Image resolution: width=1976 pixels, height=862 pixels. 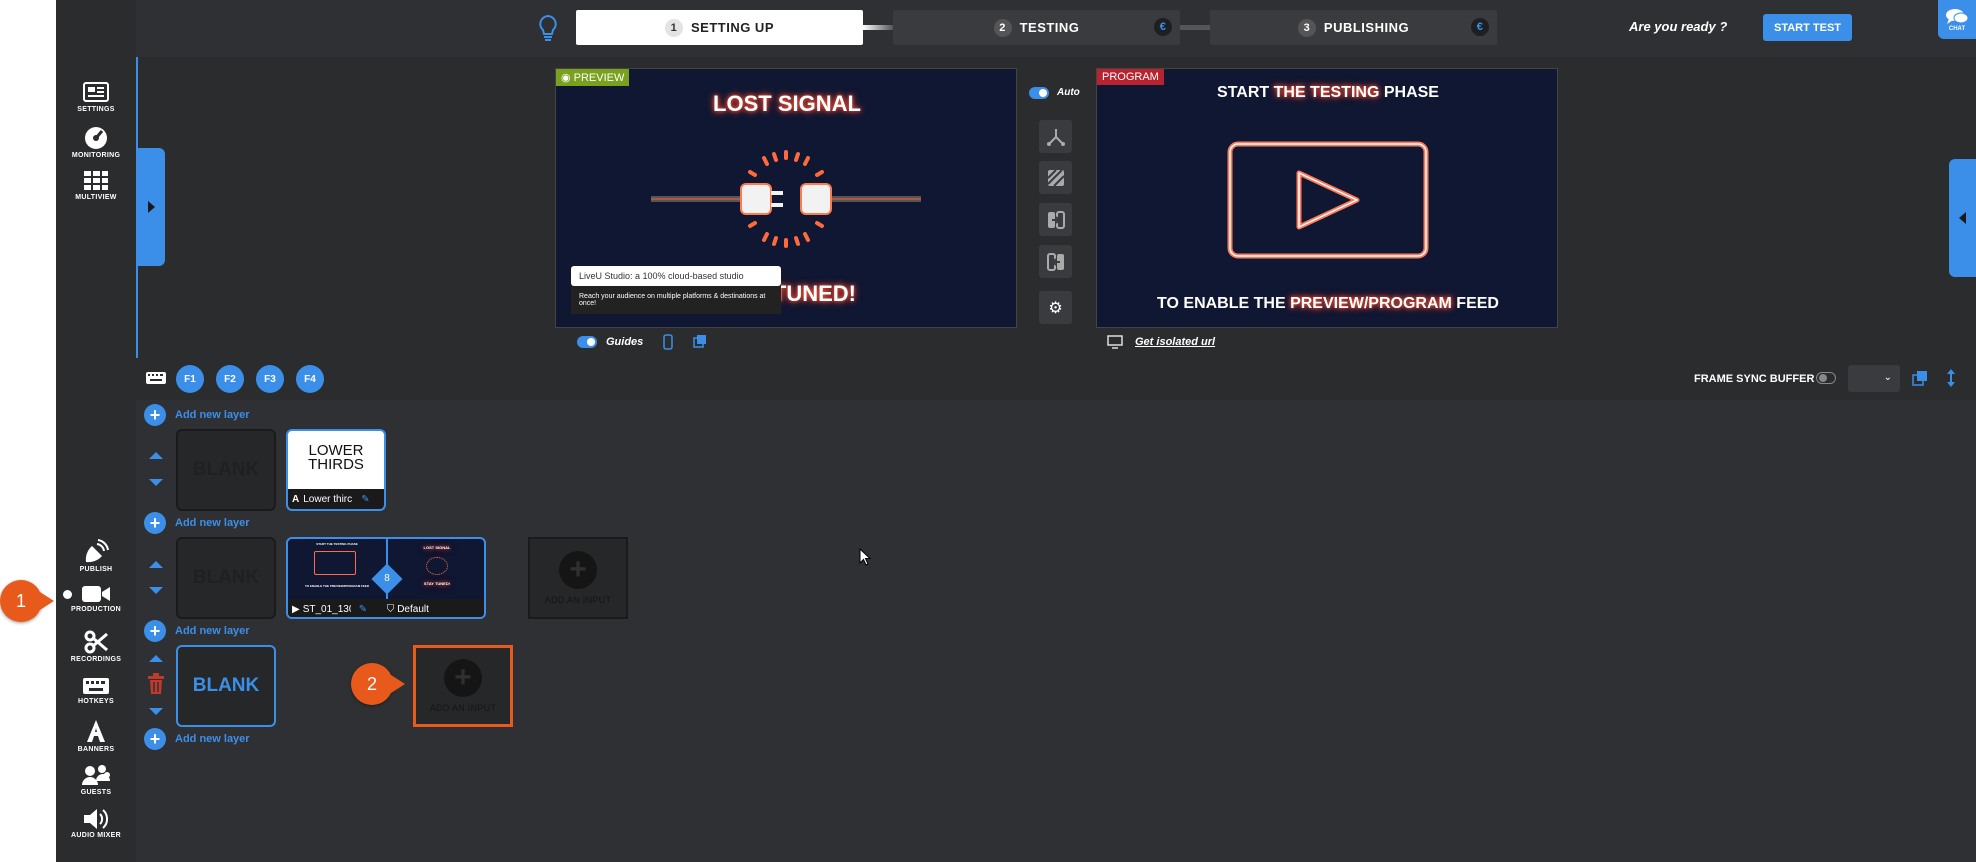 I want to click on eye-icon: ◉, so click(x=567, y=78).